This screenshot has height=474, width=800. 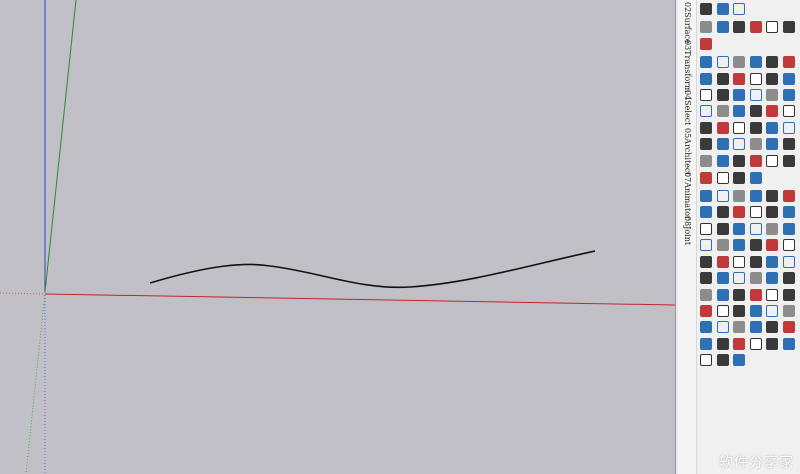 I want to click on move-tool-icon, so click(x=706, y=245).